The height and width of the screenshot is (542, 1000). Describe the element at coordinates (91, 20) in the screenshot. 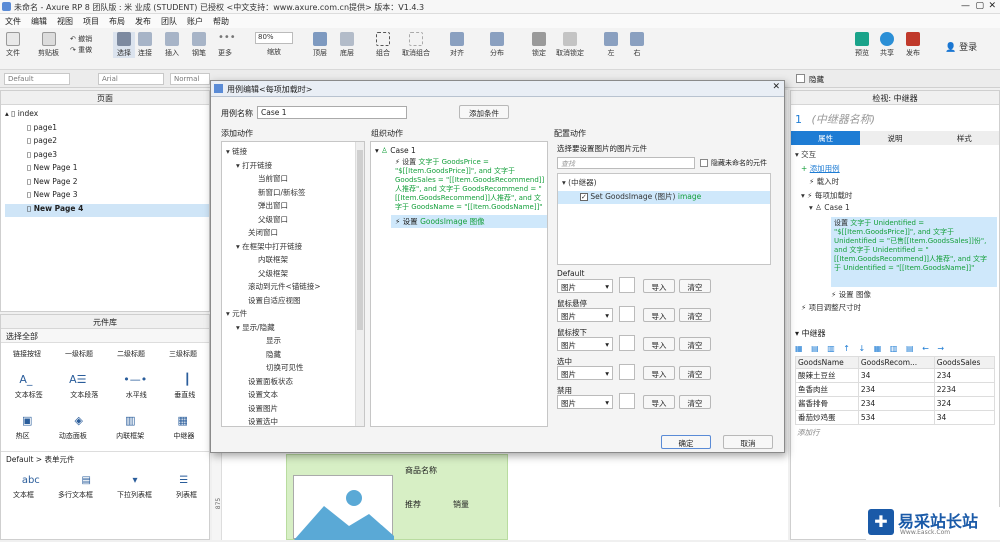

I see `menu-project: 项目` at that location.